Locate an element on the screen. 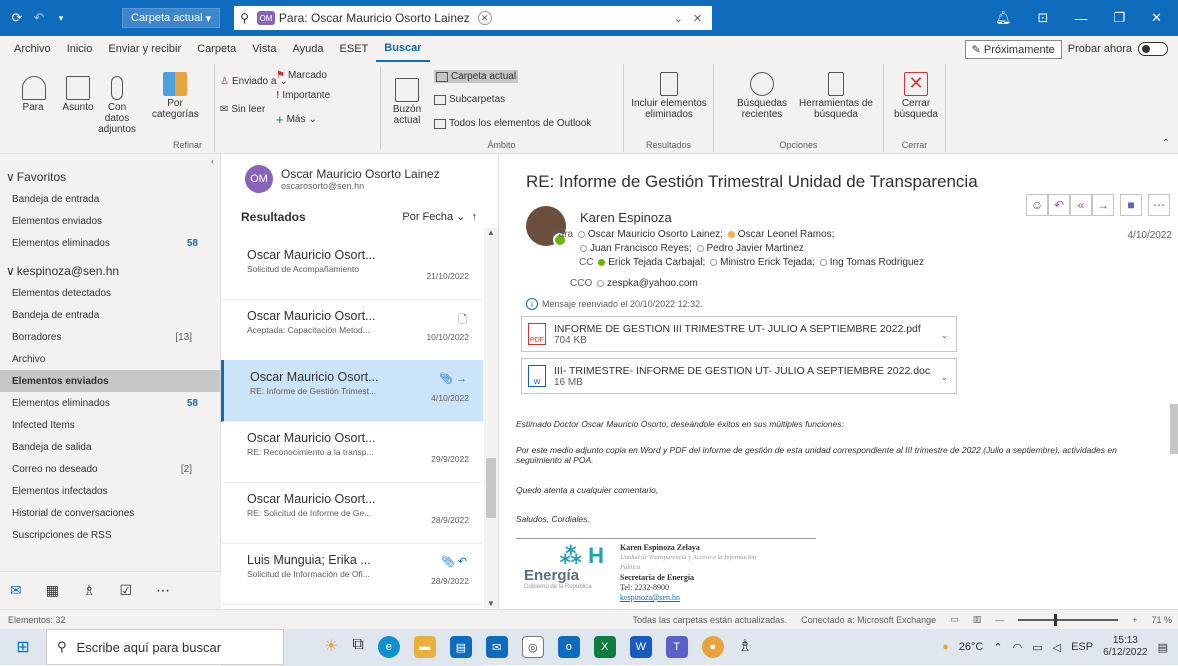 The image size is (1178, 666). file-explorer-icon: ▬ is located at coordinates (424, 647).